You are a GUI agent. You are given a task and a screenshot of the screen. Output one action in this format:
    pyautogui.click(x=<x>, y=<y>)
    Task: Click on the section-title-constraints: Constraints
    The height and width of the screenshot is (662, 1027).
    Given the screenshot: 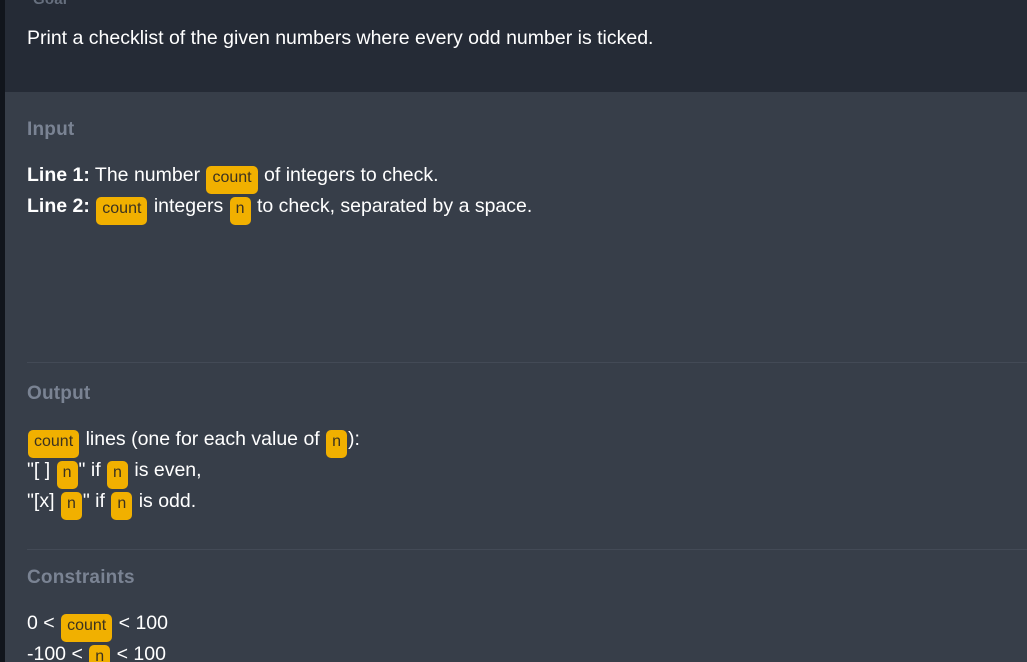 What is the action you would take?
    pyautogui.click(x=81, y=577)
    